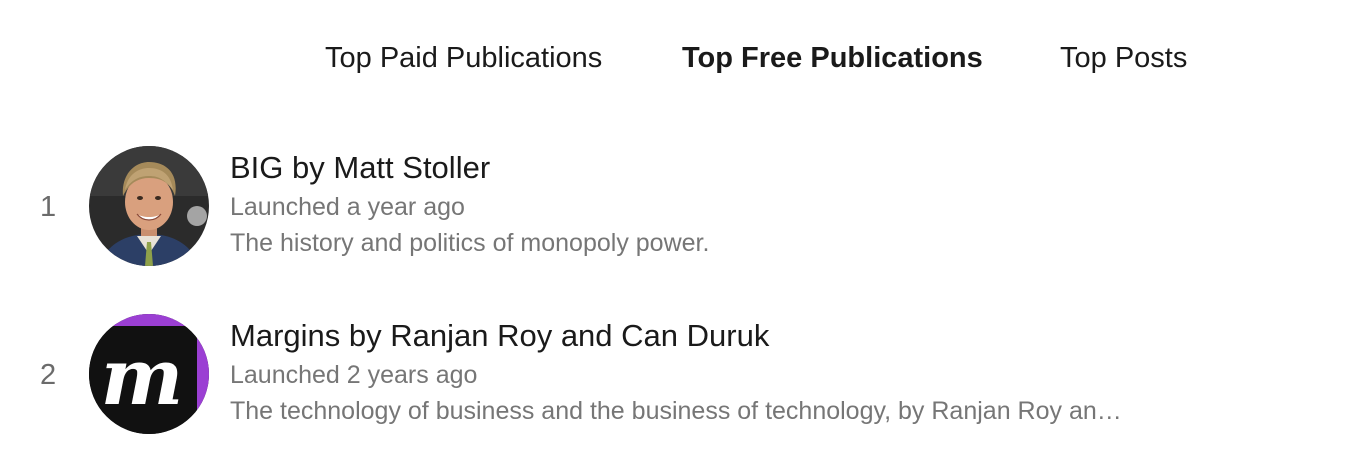 This screenshot has width=1358, height=468. I want to click on margins-logo-icon: m, so click(149, 374).